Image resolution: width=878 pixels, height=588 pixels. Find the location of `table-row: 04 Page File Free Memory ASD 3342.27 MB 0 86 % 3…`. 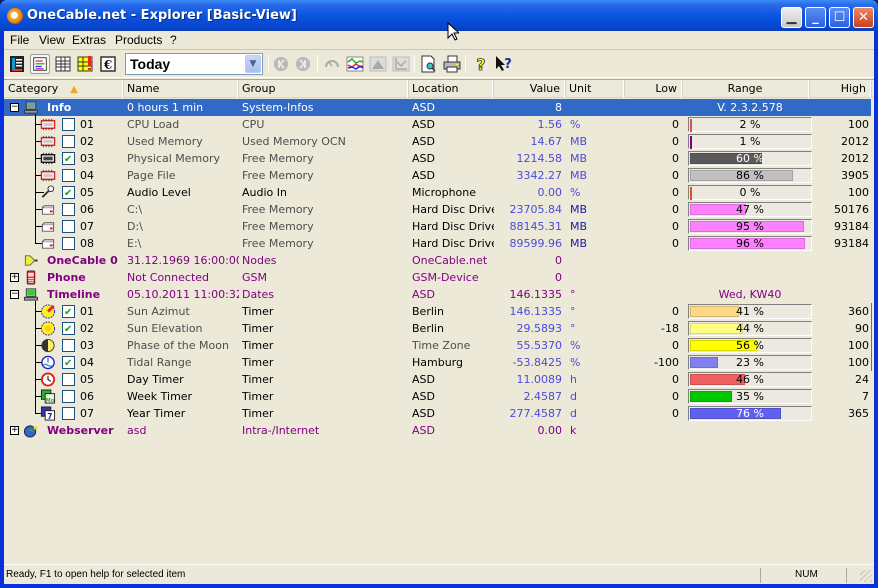

table-row: 04 Page File Free Memory ASD 3342.27 MB 0 86 % 3… is located at coordinates (437, 175).